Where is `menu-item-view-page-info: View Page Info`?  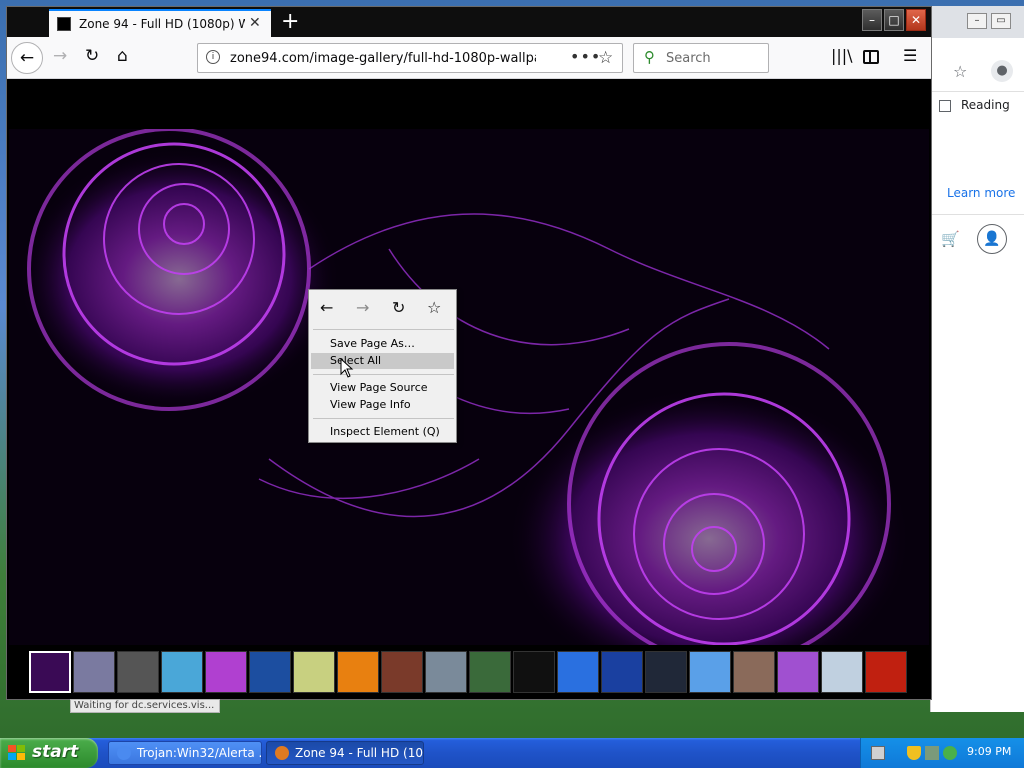 menu-item-view-page-info: View Page Info is located at coordinates (382, 405).